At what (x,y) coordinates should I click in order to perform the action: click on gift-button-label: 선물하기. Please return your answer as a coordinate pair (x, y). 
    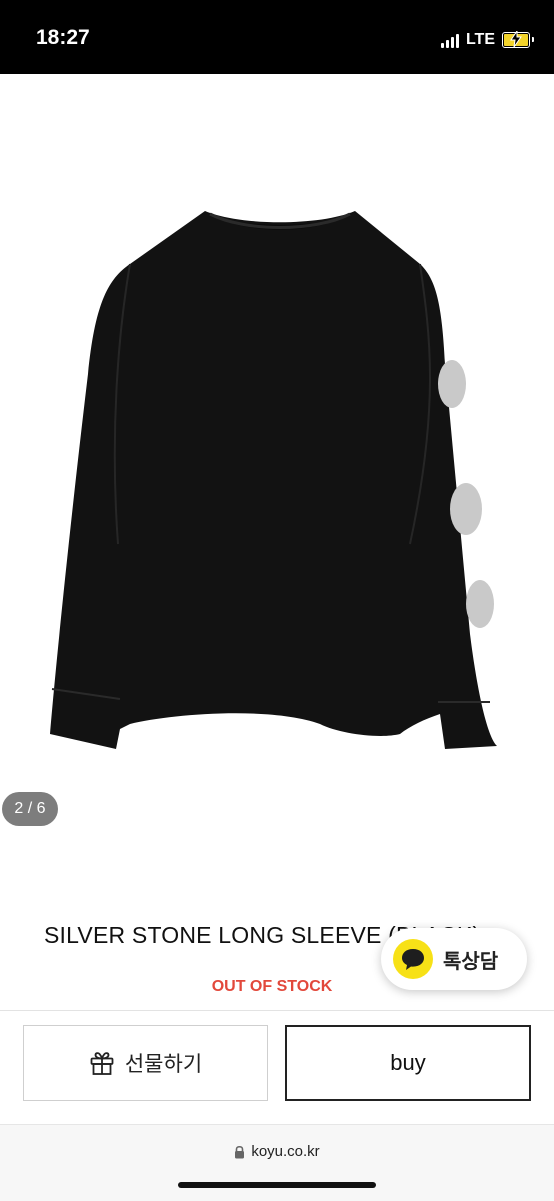
    Looking at the image, I should click on (163, 1064).